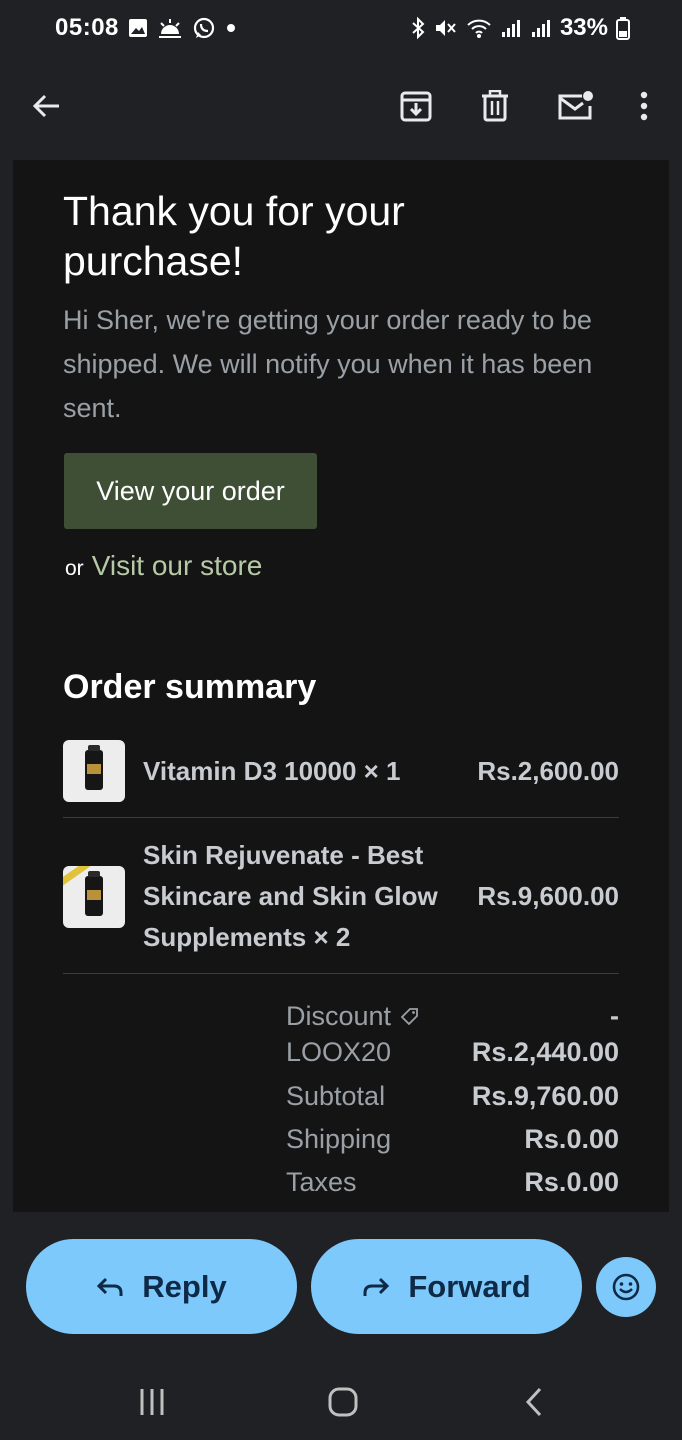 The width and height of the screenshot is (682, 1440). What do you see at coordinates (204, 28) in the screenshot?
I see `whatsapp-icon` at bounding box center [204, 28].